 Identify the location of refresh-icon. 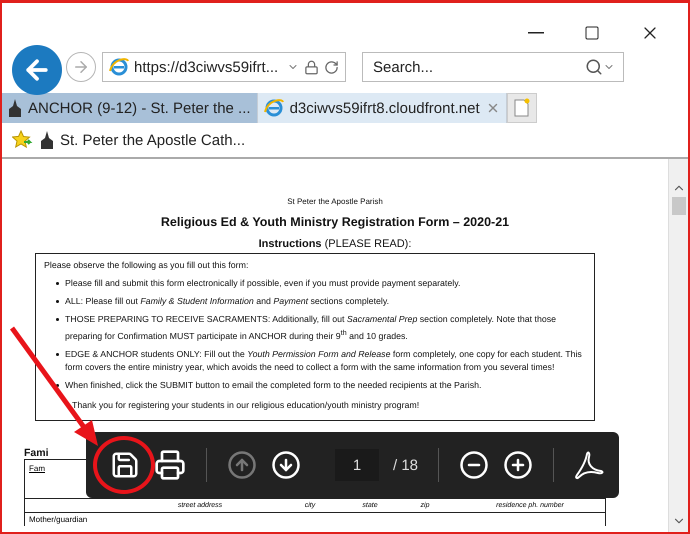
(331, 67).